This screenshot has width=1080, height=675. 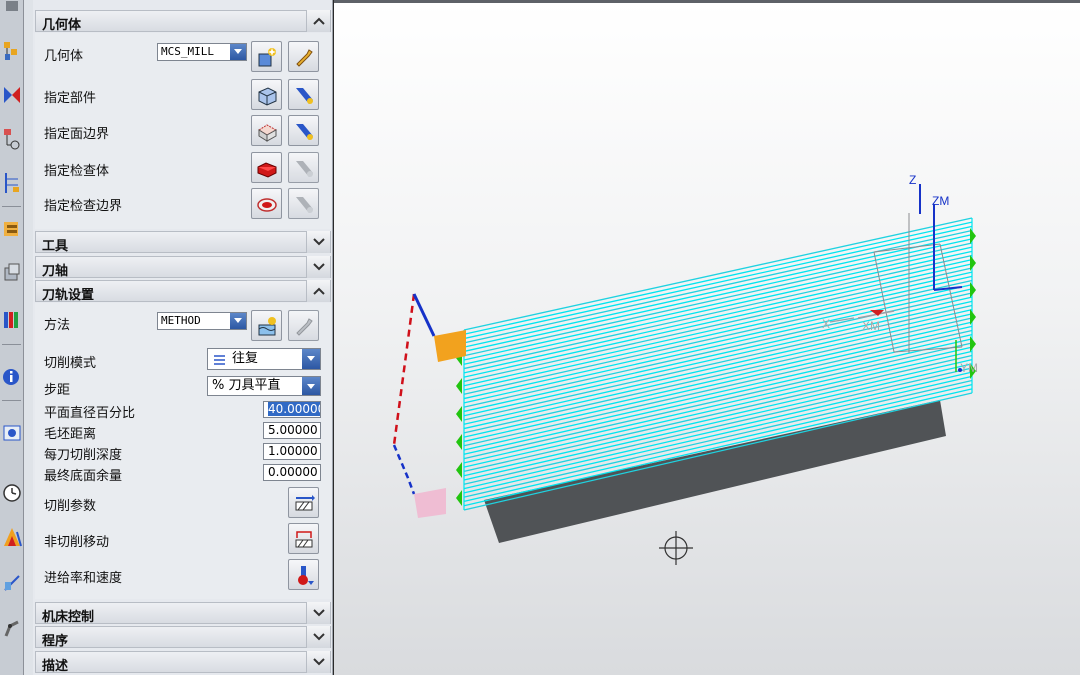 What do you see at coordinates (70, 506) in the screenshot?
I see `cutting-parameters-label: 切削参数` at bounding box center [70, 506].